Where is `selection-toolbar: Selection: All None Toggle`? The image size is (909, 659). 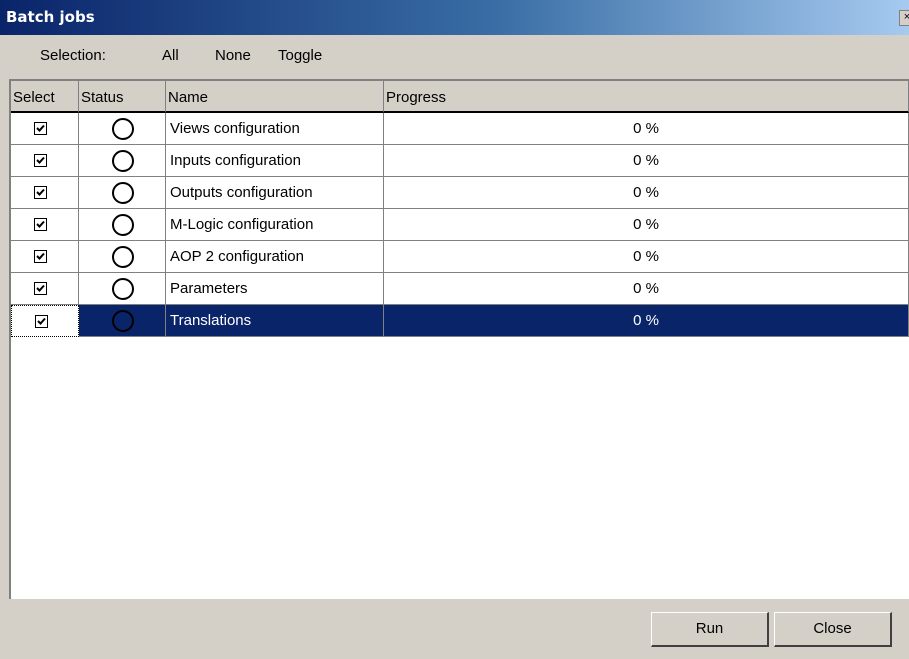 selection-toolbar: Selection: All None Toggle is located at coordinates (454, 57).